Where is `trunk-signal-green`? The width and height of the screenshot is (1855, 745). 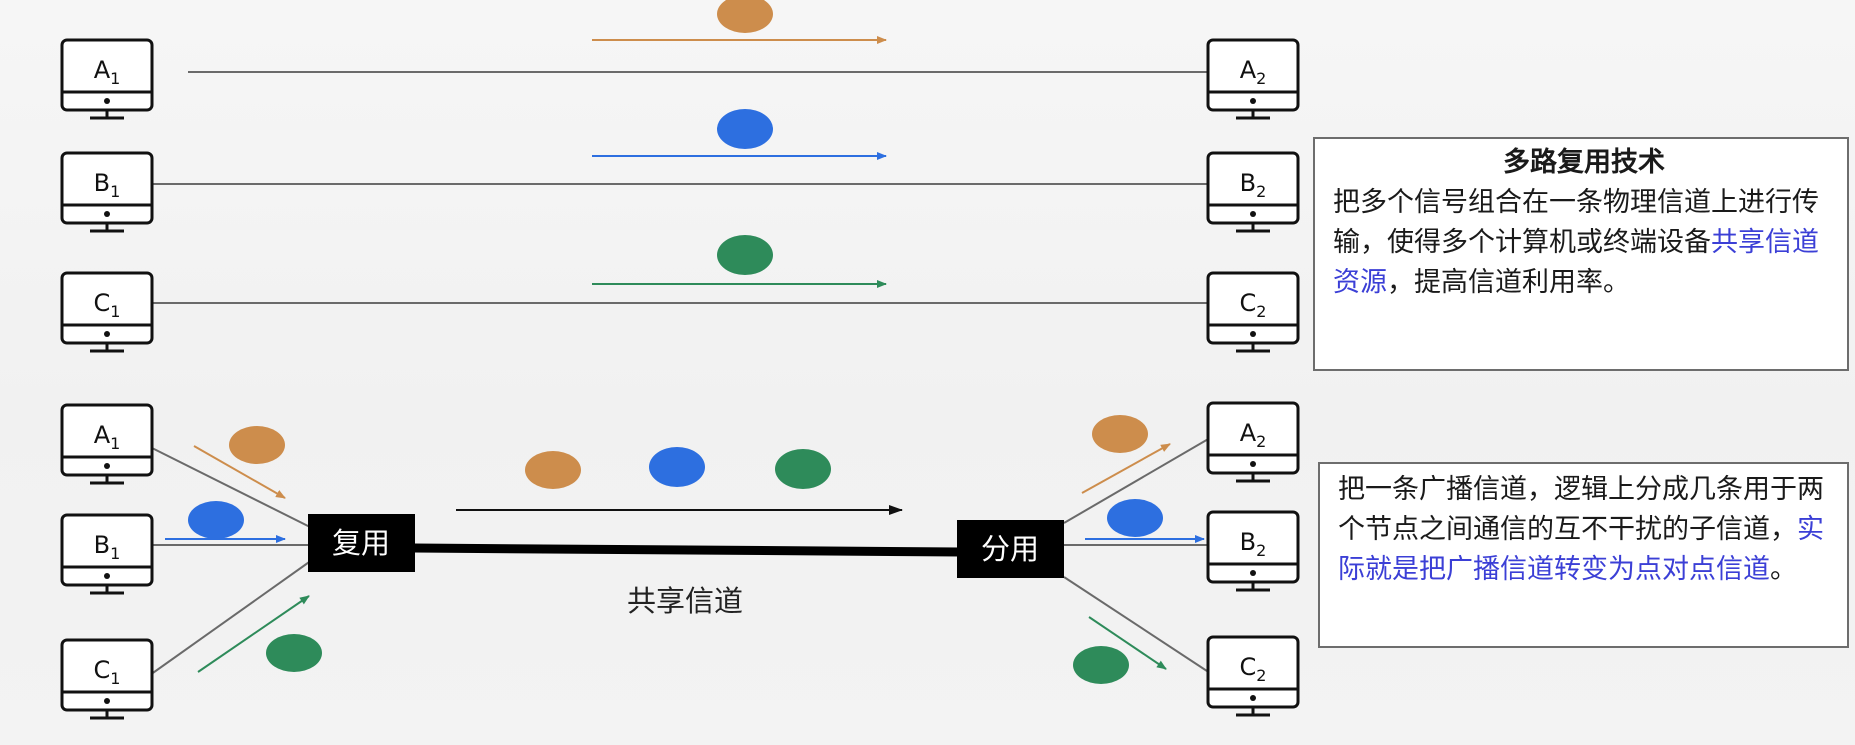 trunk-signal-green is located at coordinates (803, 469).